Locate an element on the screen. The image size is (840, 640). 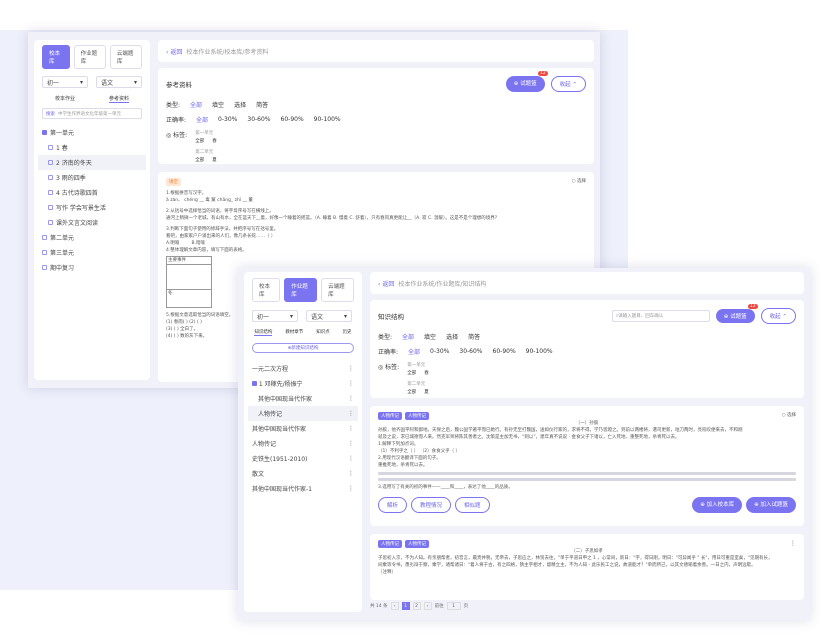
tree-unit-3: 第三单元 is located at coordinates (92, 252).